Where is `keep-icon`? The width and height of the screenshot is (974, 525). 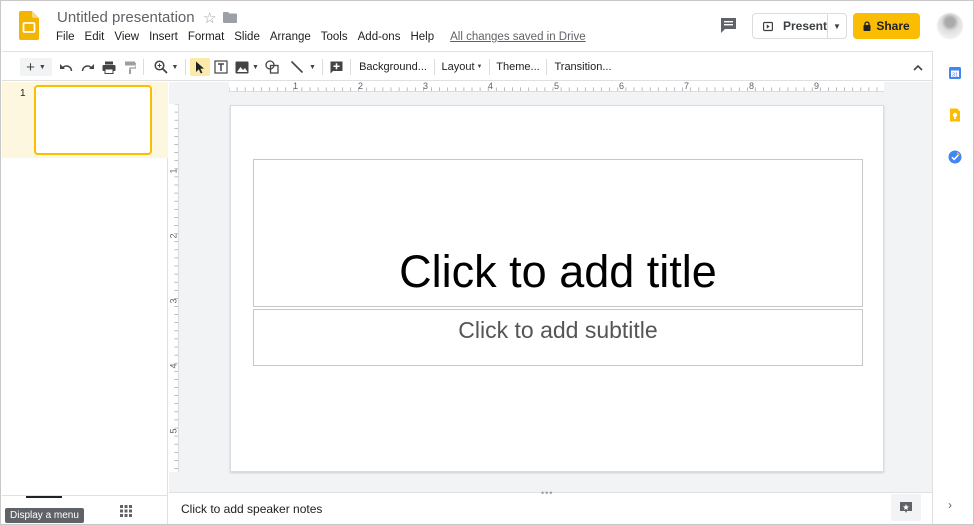 keep-icon is located at coordinates (955, 115).